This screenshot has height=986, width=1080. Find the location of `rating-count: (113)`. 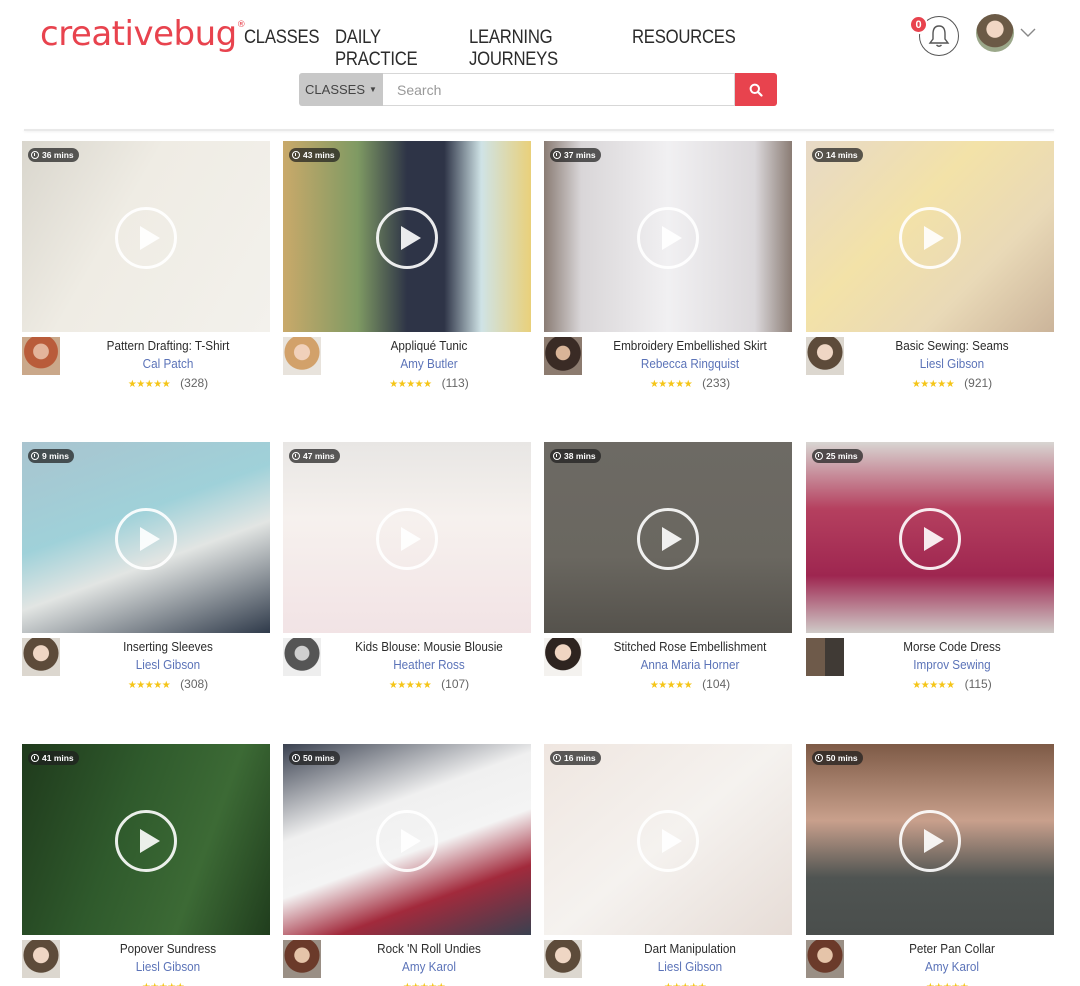

rating-count: (113) is located at coordinates (455, 383).